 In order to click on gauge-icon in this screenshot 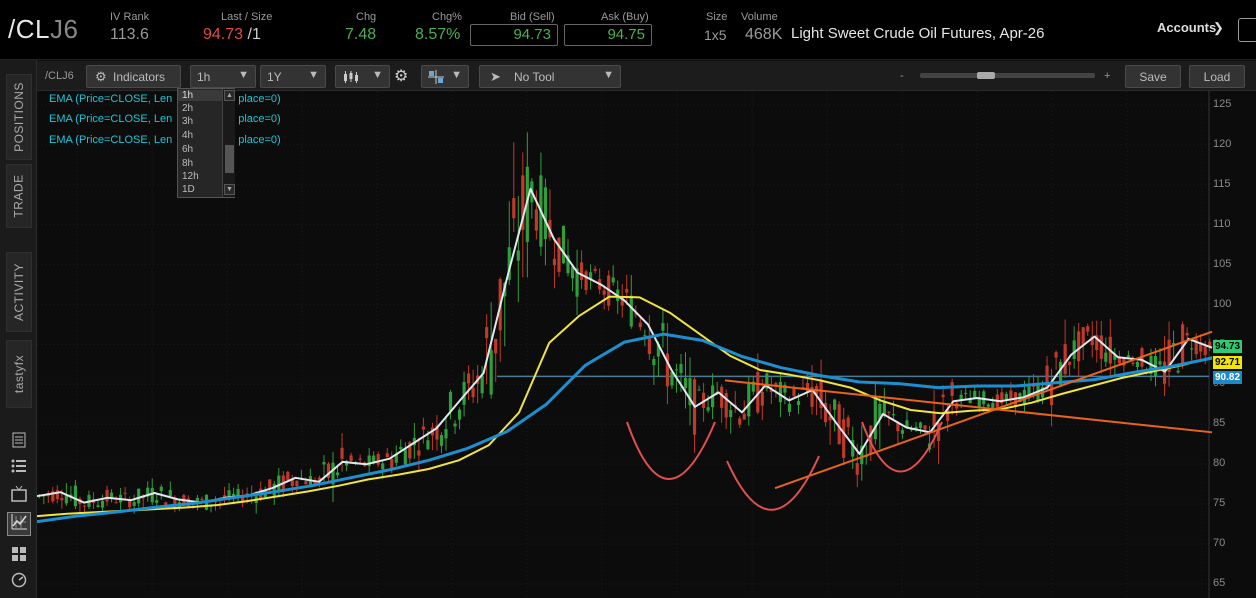, I will do `click(19, 581)`.